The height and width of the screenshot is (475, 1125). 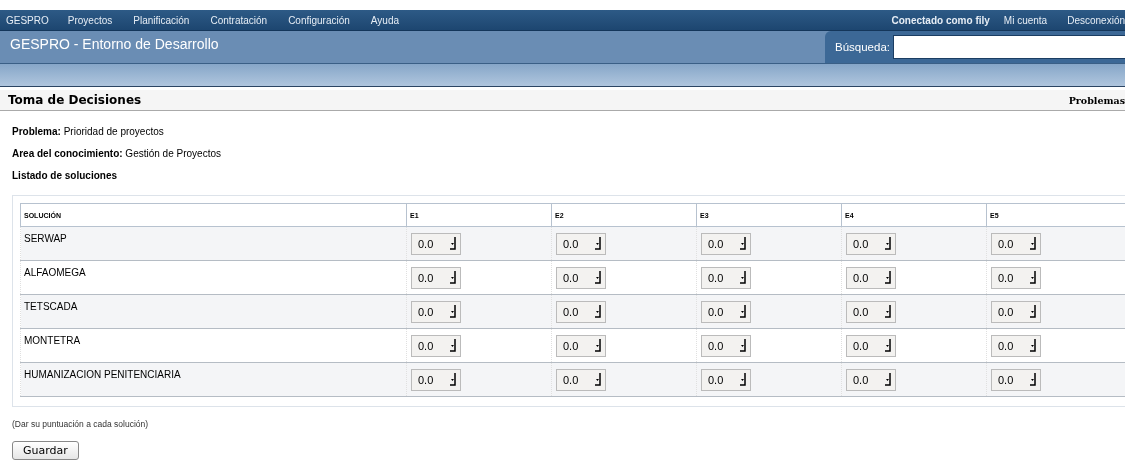 I want to click on hint-text: (Dar su puntuación a cada solución), so click(x=81, y=424).